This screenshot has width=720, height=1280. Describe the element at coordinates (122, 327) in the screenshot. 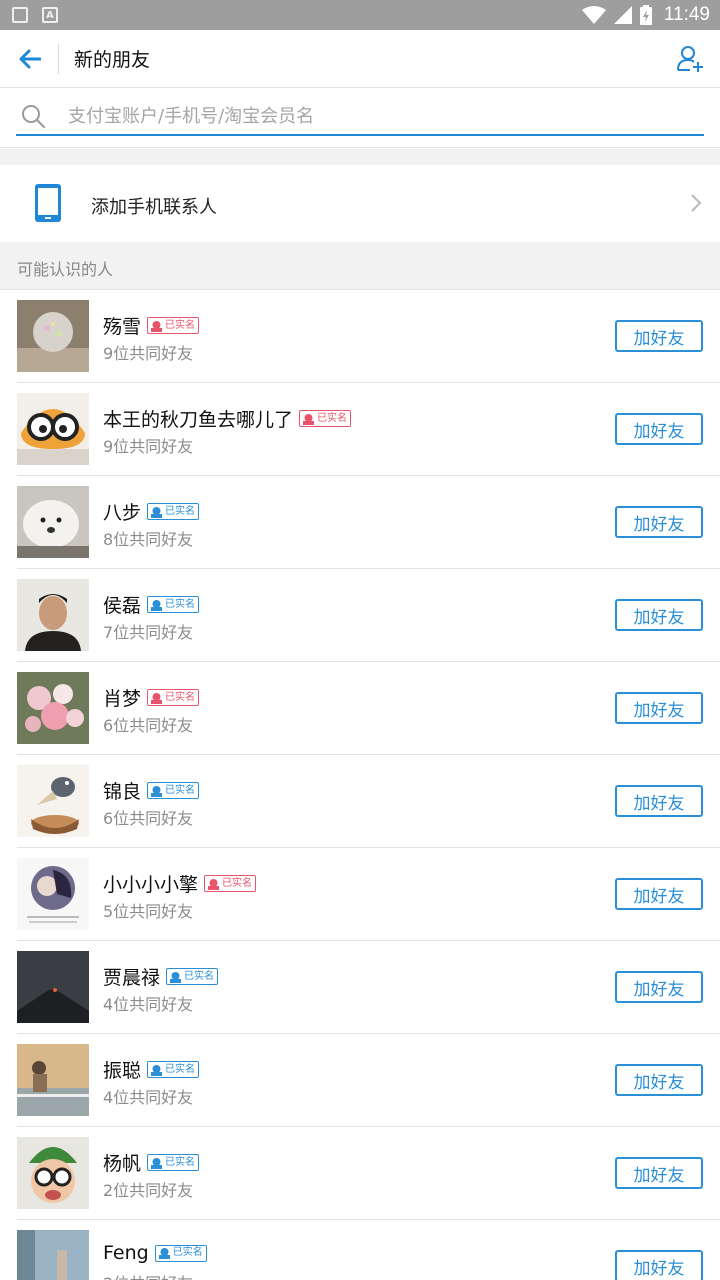

I see `person-name: 殇雪` at that location.